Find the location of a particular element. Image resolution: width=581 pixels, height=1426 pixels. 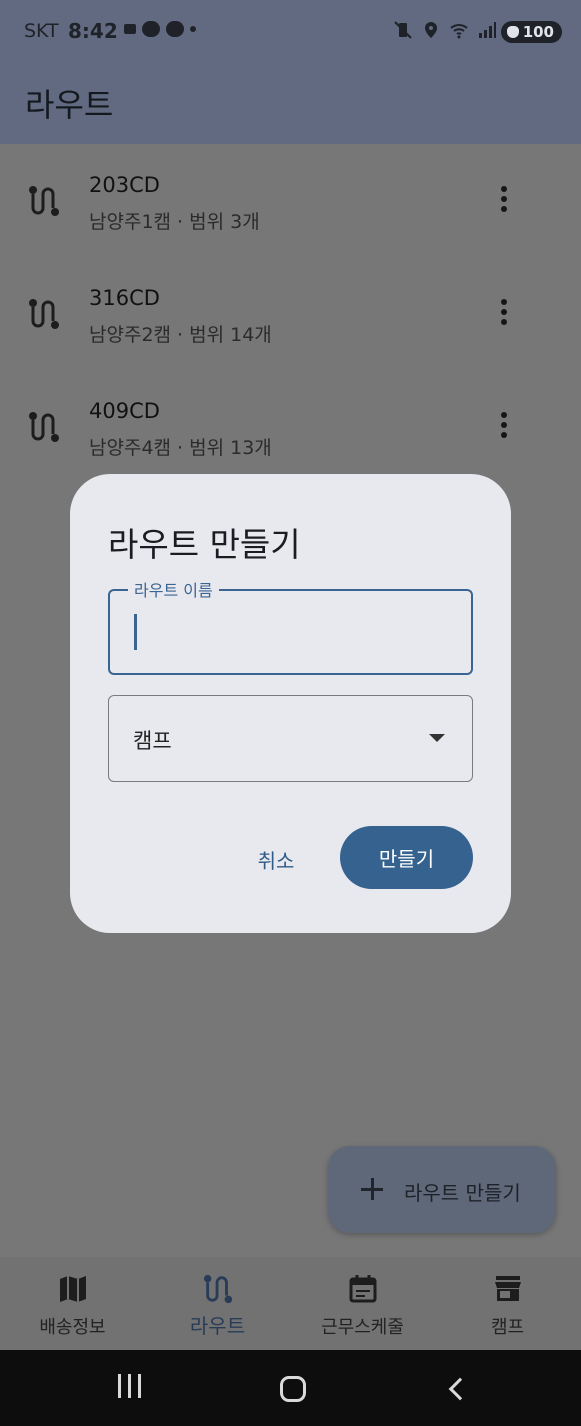

cancel-button: 취소 is located at coordinates (276, 859).